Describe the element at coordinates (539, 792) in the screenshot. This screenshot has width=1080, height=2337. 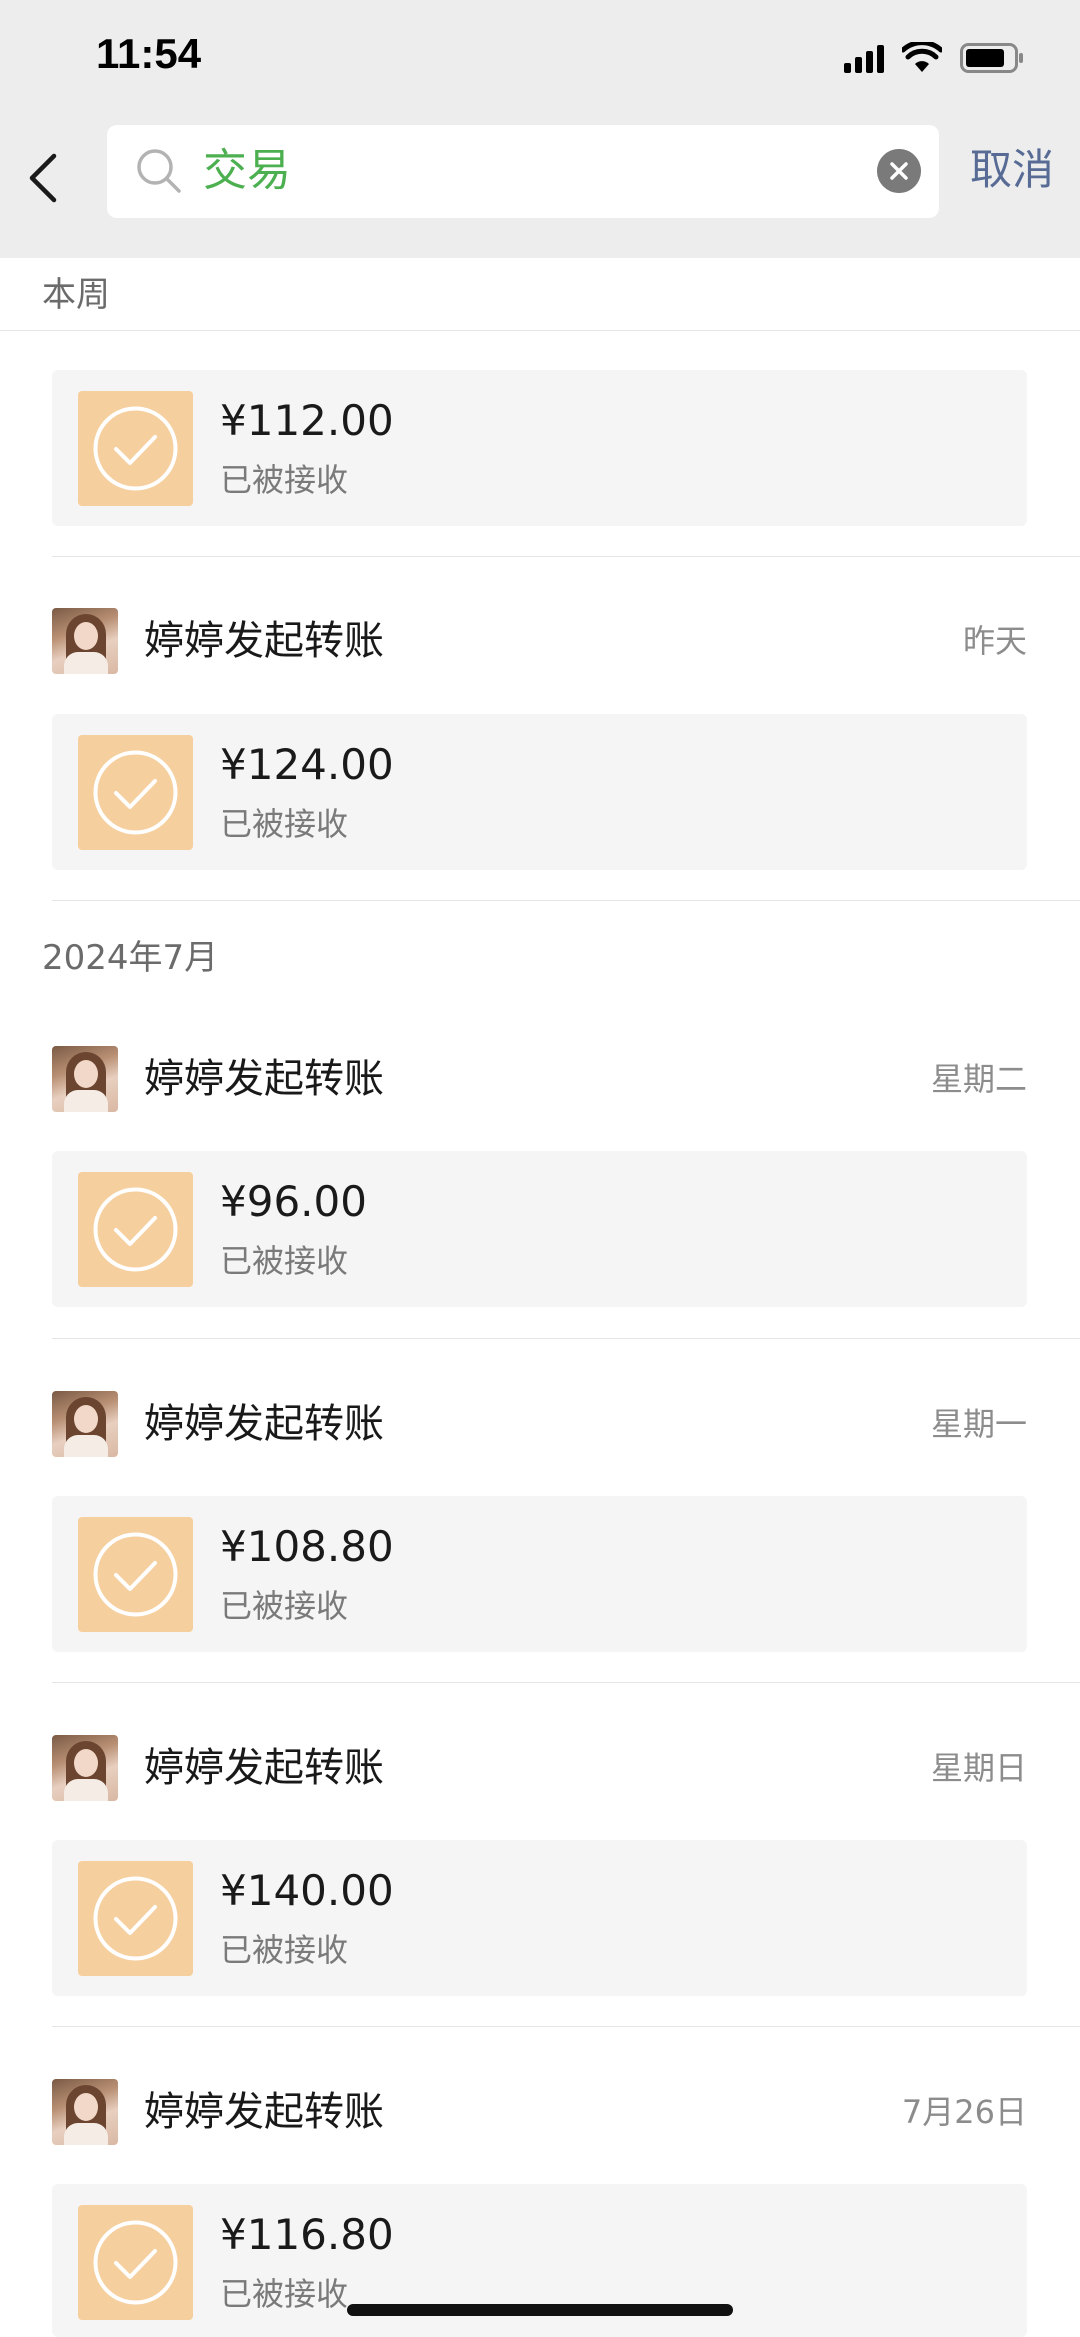
I see `transfer-card-1: ¥124.00 已被接收` at that location.